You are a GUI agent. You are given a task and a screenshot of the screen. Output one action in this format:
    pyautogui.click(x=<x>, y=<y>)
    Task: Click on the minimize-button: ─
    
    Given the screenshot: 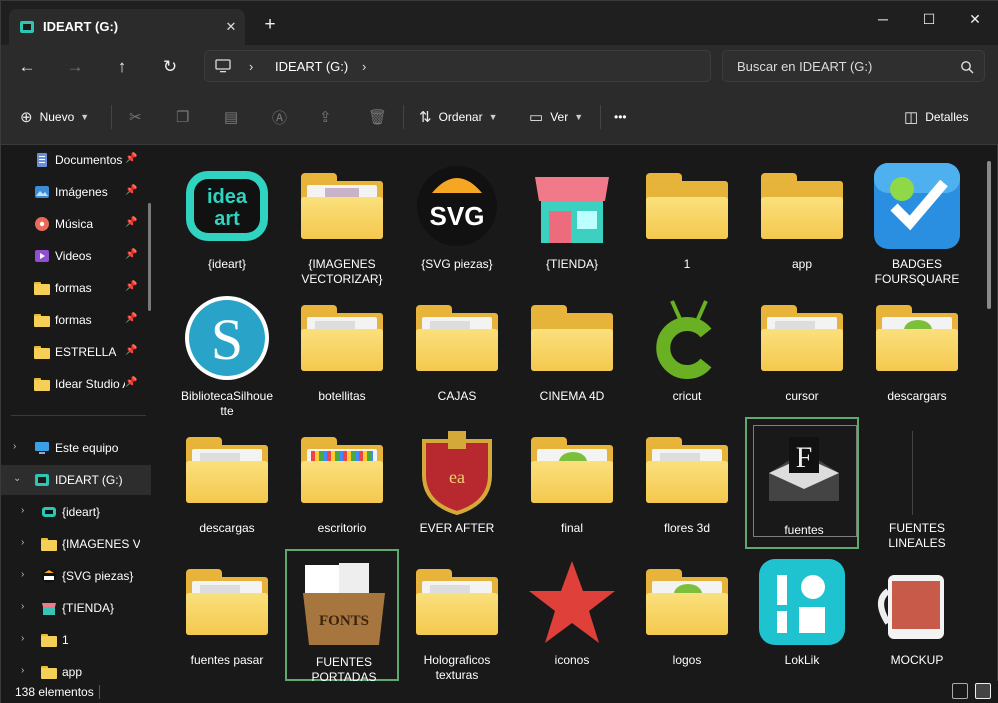 What is the action you would take?
    pyautogui.click(x=883, y=19)
    